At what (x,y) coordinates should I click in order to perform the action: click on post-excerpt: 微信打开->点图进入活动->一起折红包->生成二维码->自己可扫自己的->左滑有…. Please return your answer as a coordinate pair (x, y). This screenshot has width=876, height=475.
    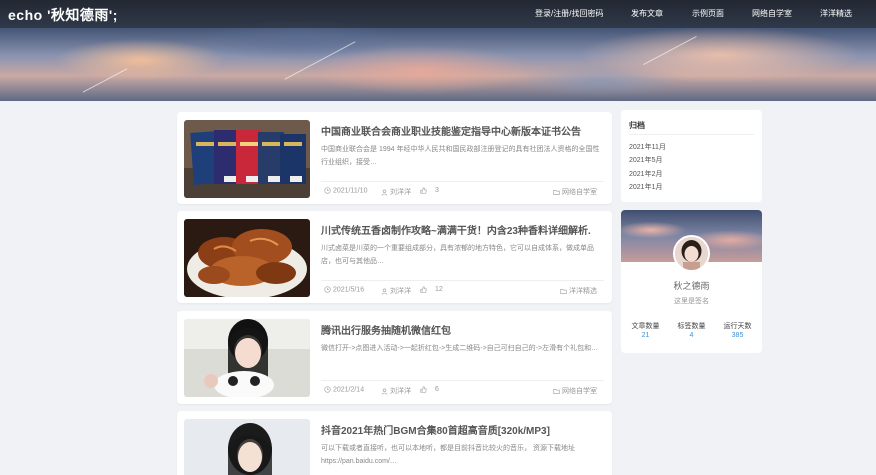
    Looking at the image, I should click on (460, 348).